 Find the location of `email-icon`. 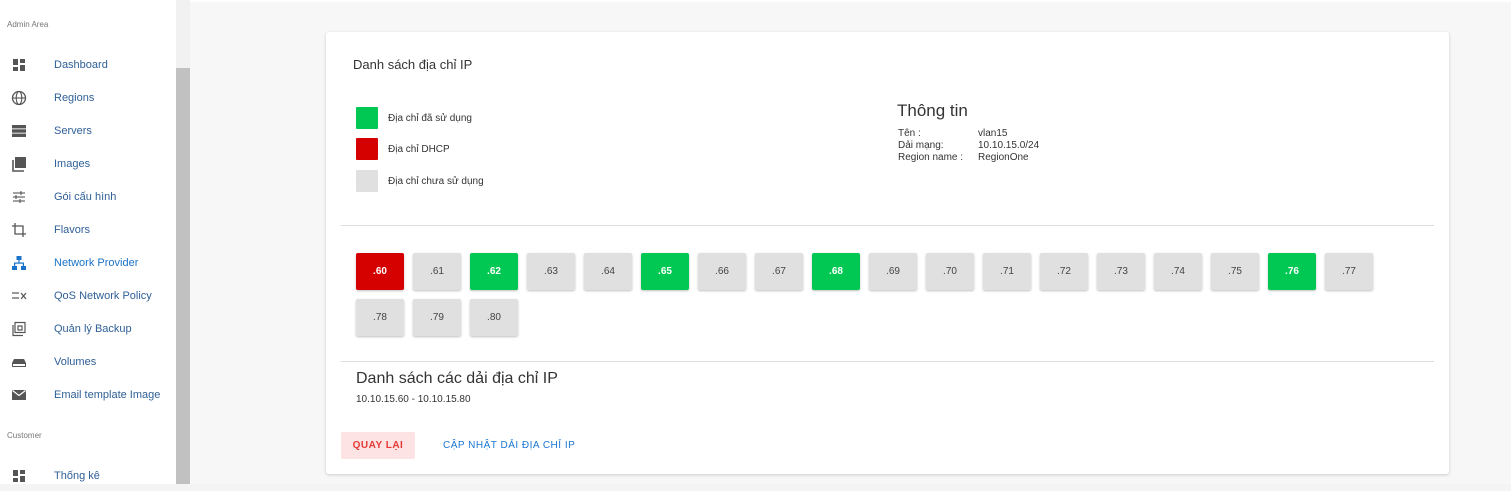

email-icon is located at coordinates (19, 395).